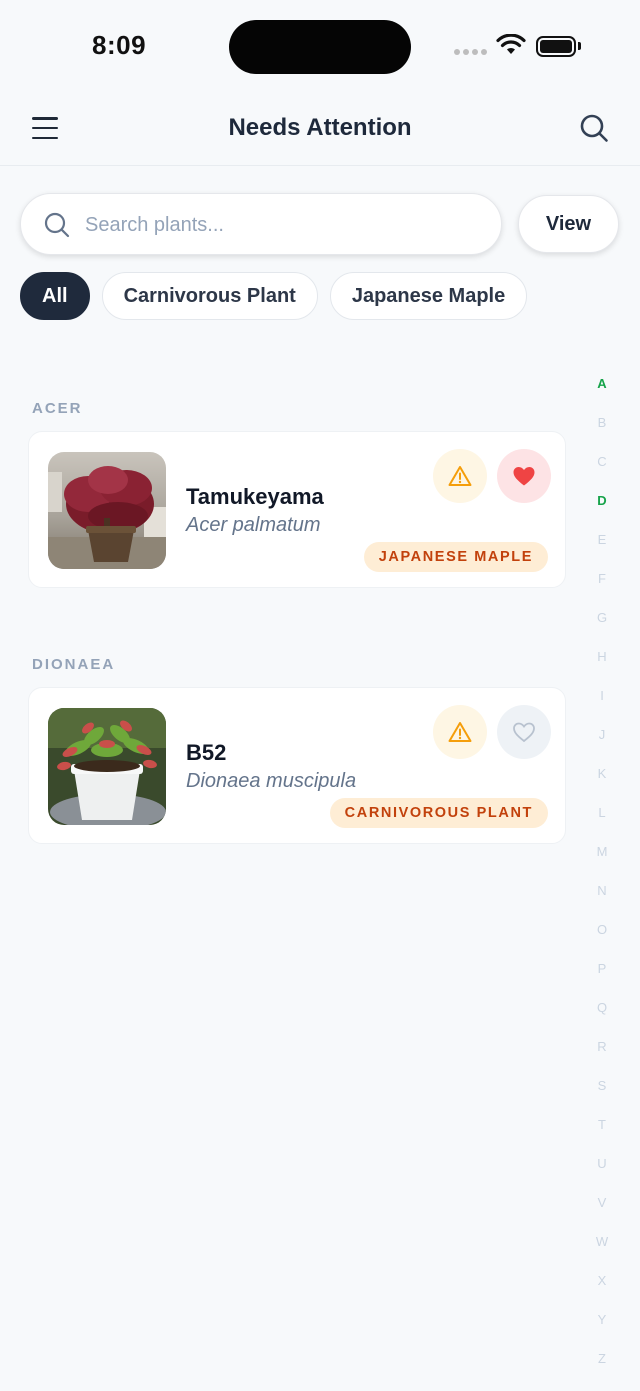 The width and height of the screenshot is (640, 1391). What do you see at coordinates (602, 395) in the screenshot?
I see `alphabet-index-letter: A` at bounding box center [602, 395].